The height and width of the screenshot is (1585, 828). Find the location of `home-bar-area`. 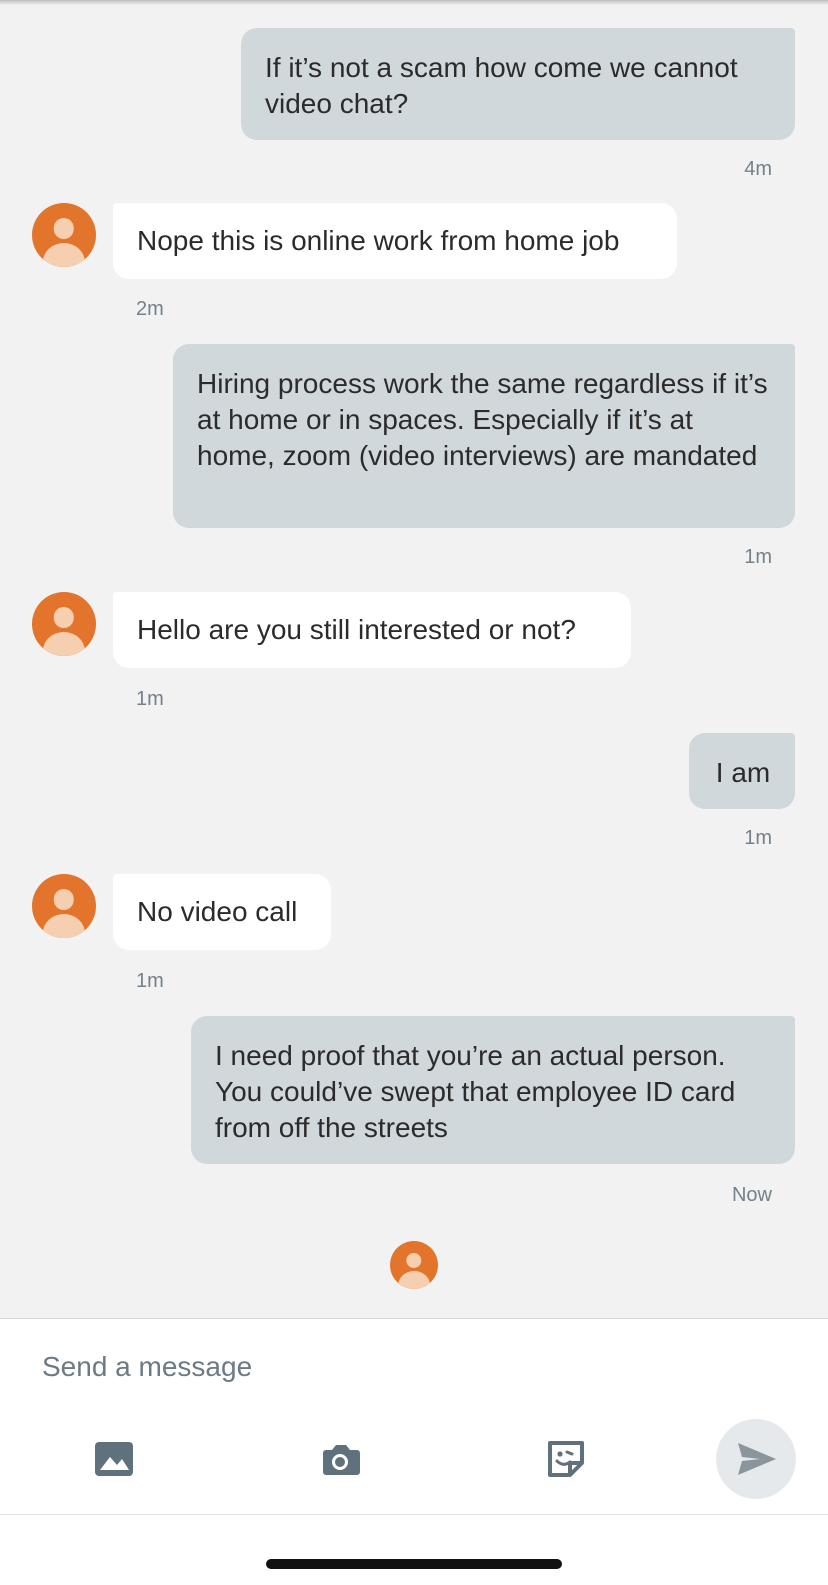

home-bar-area is located at coordinates (414, 1549).